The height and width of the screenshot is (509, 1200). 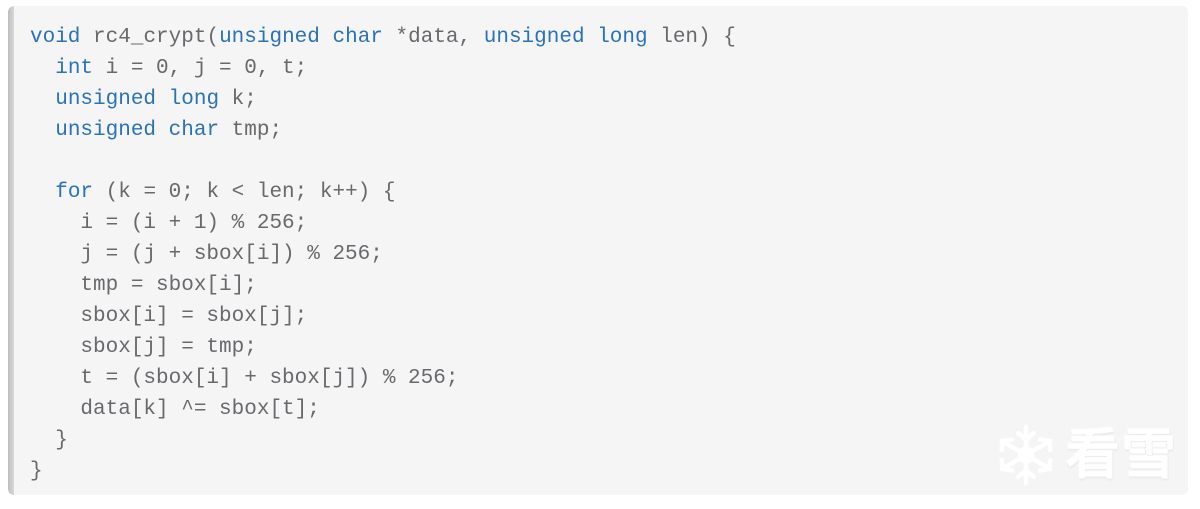 What do you see at coordinates (150, 37) in the screenshot?
I see `code-token: rc4_crypt` at bounding box center [150, 37].